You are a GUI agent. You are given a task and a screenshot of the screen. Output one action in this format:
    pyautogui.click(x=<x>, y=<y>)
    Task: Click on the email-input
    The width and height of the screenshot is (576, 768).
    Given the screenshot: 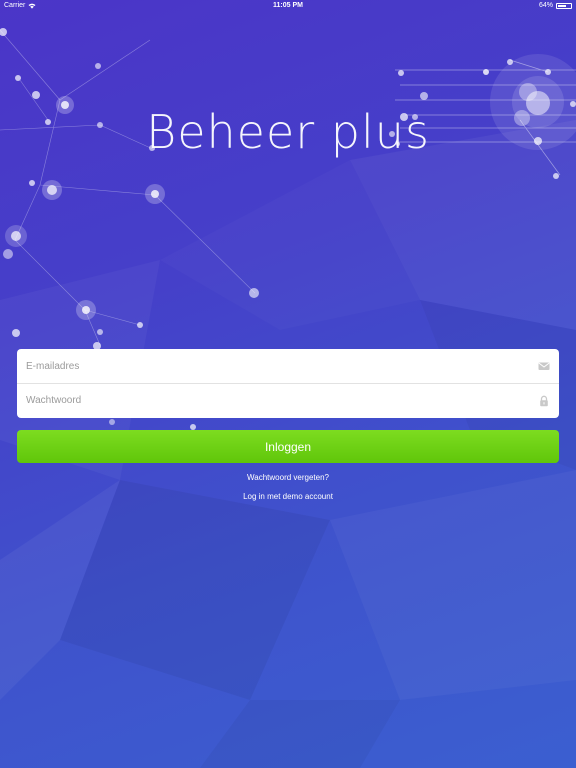 What is the action you would take?
    pyautogui.click(x=288, y=366)
    